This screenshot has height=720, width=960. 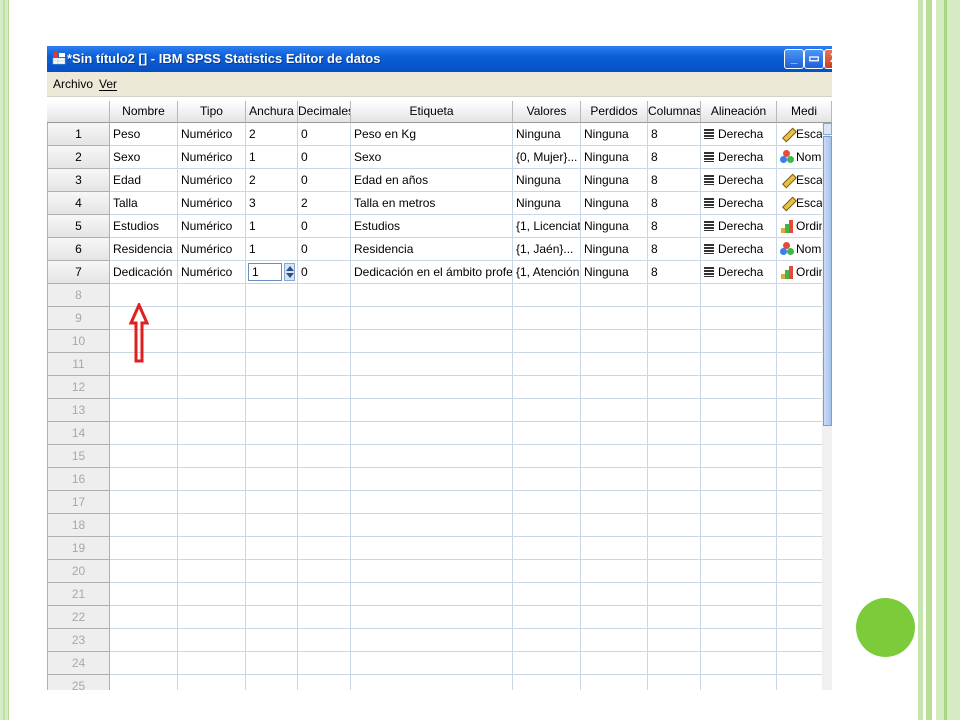 What do you see at coordinates (212, 112) in the screenshot?
I see `column-header-tipo: Tipo` at bounding box center [212, 112].